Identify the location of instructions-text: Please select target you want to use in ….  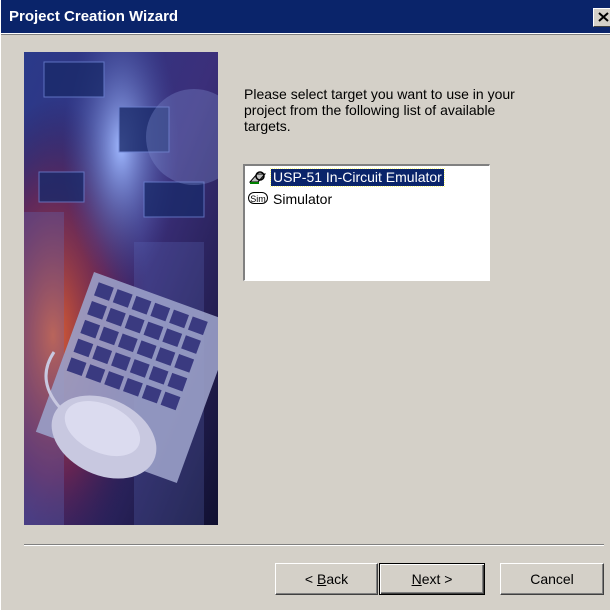
(379, 110).